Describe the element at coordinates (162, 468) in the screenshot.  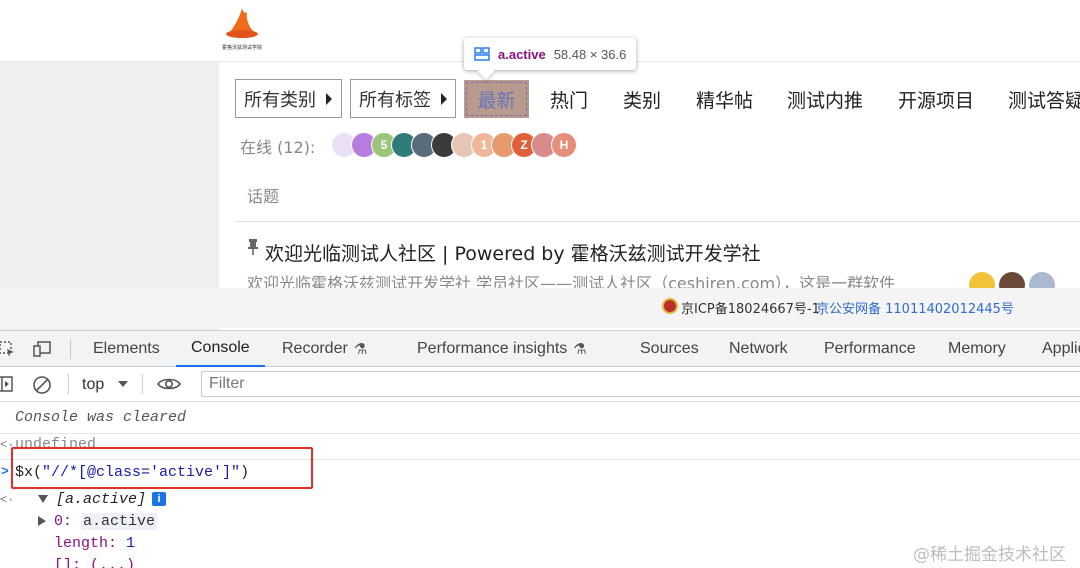
I see `highlight-box` at that location.